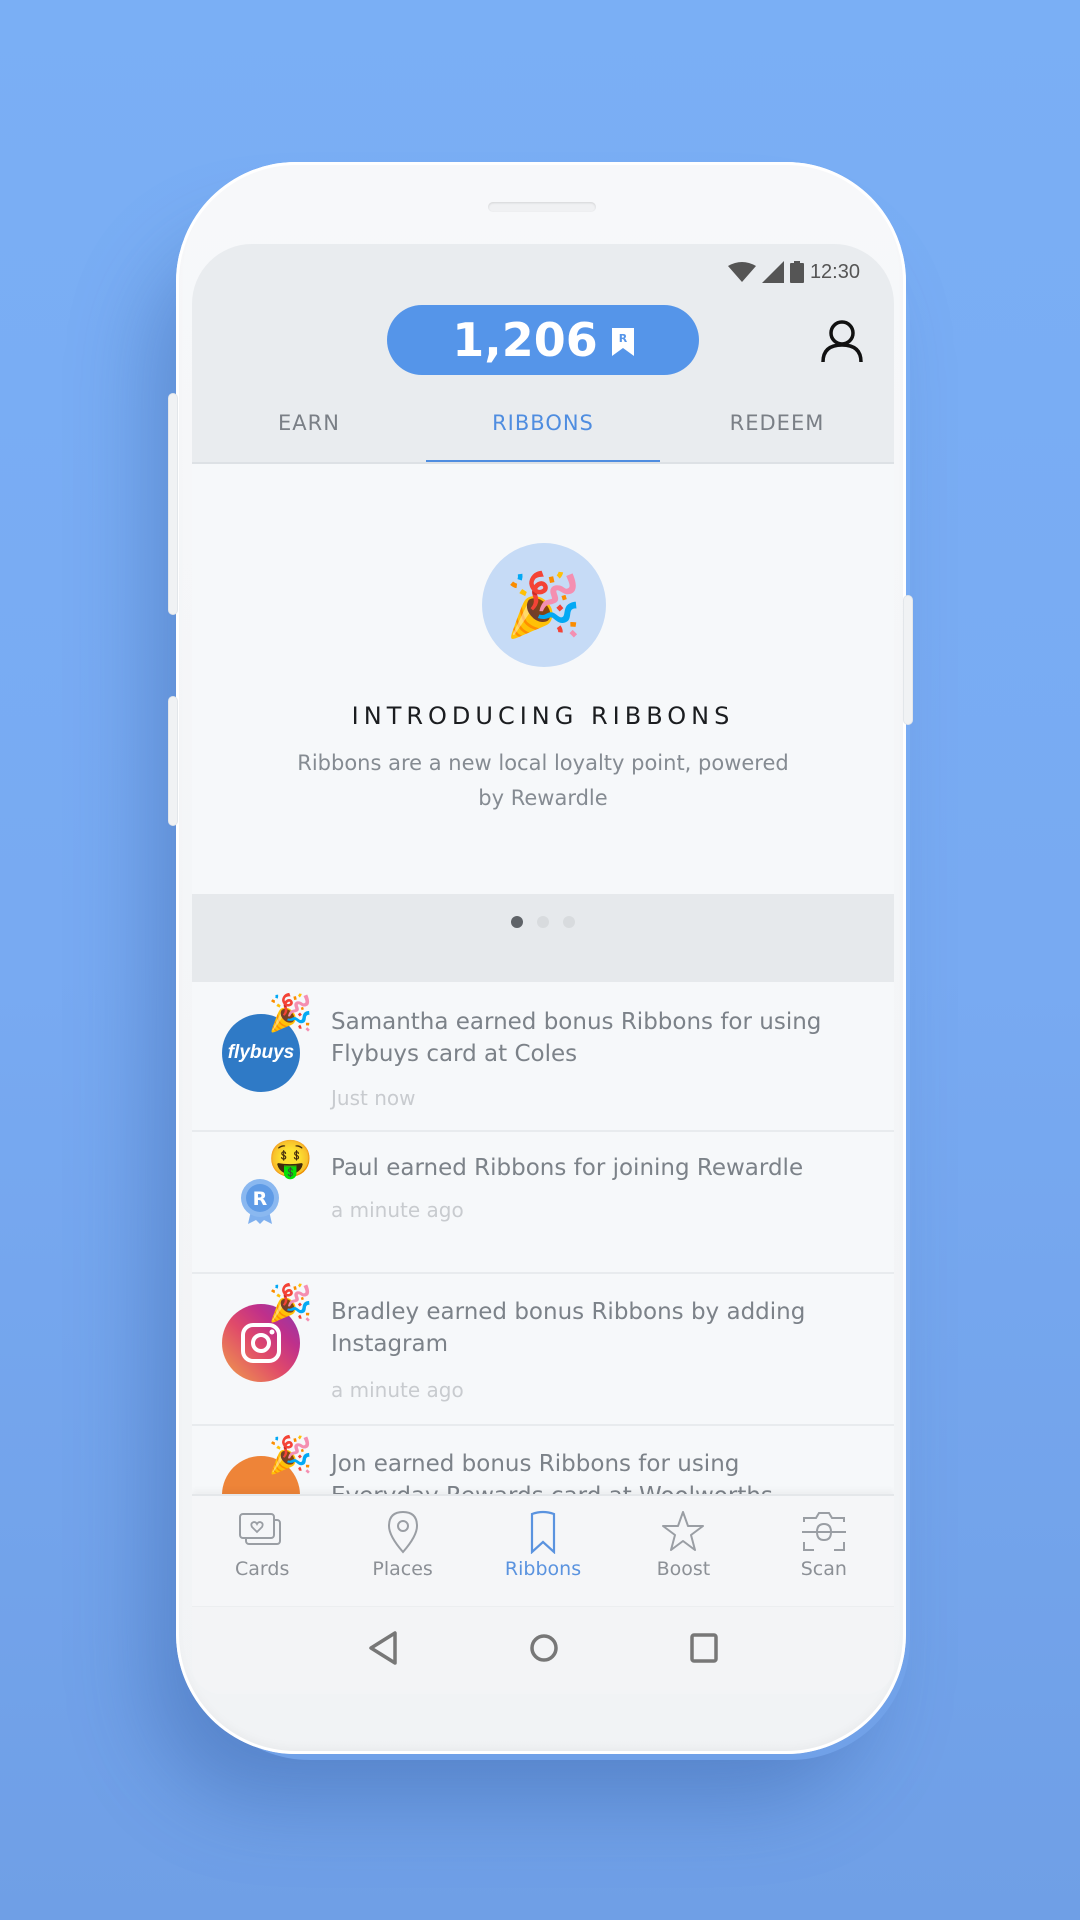 This screenshot has height=1920, width=1080. Describe the element at coordinates (309, 429) in the screenshot. I see `tab-earn: EARN` at that location.